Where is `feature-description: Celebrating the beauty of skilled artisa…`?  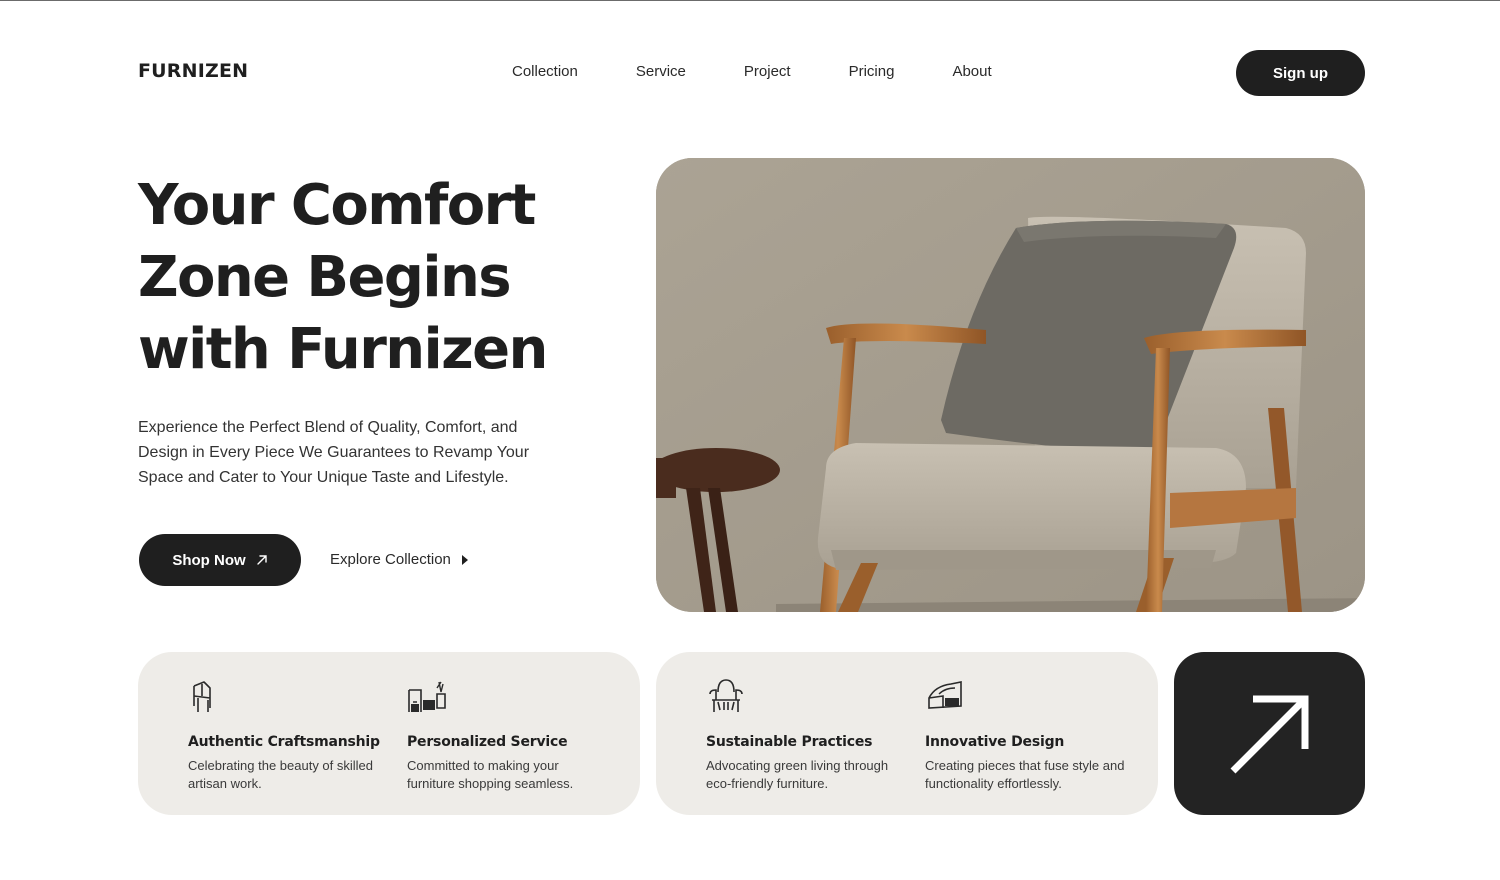
feature-description: Celebrating the beauty of skilled artisa… is located at coordinates (281, 774).